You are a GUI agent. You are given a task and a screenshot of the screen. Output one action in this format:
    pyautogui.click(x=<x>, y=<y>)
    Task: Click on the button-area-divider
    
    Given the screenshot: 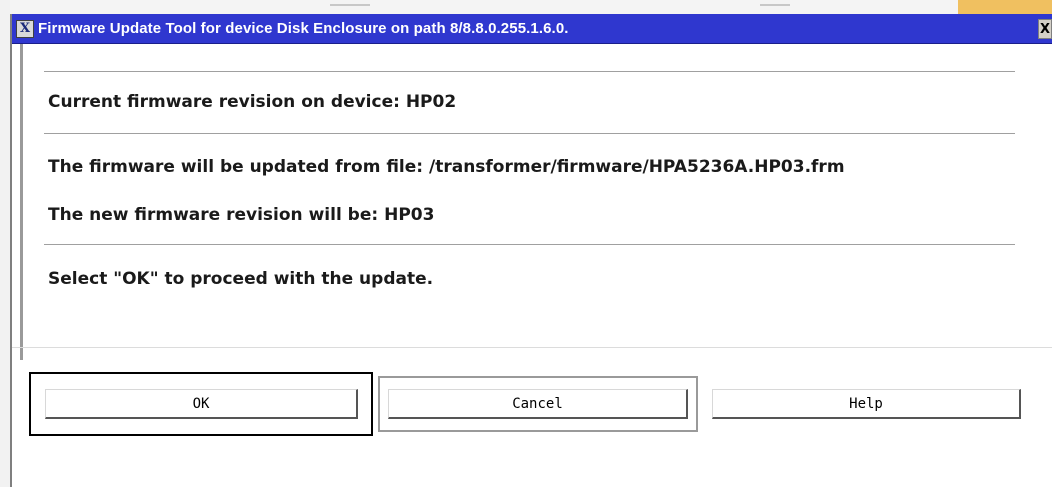 What is the action you would take?
    pyautogui.click(x=532, y=347)
    